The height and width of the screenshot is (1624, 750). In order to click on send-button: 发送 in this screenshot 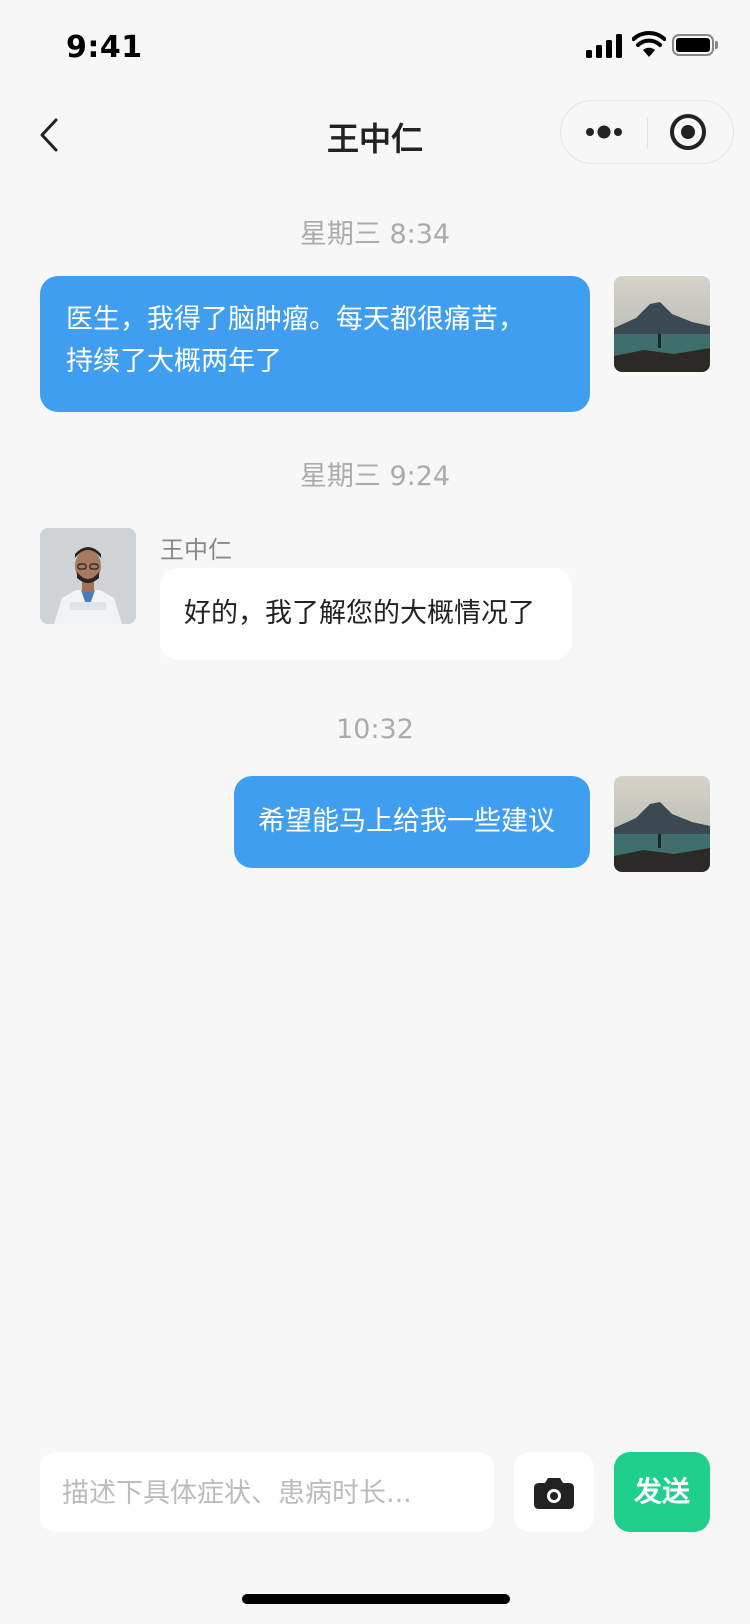, I will do `click(662, 1492)`.